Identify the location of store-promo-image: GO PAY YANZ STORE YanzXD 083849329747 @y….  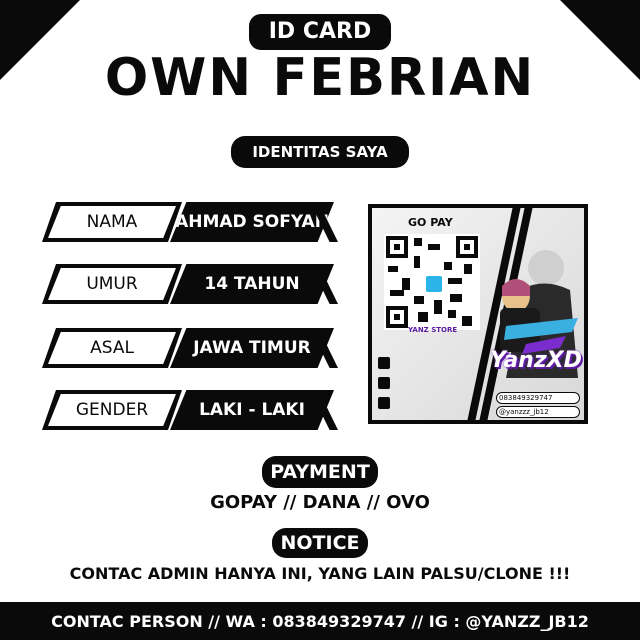
(478, 314).